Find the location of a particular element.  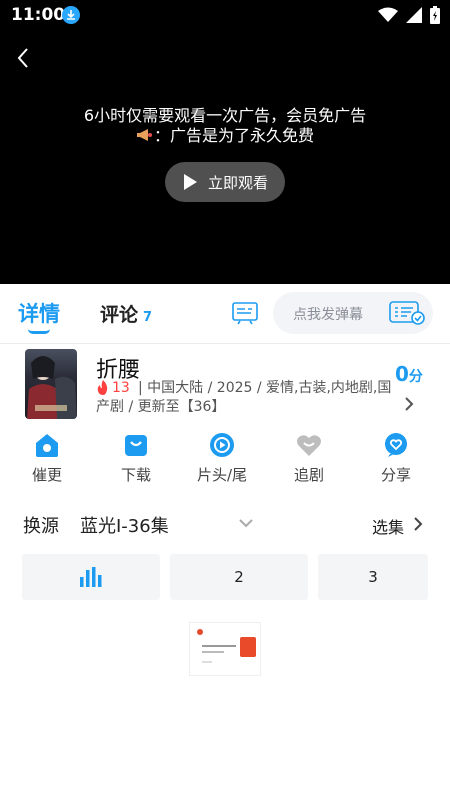

back-arrow-icon is located at coordinates (24, 58).